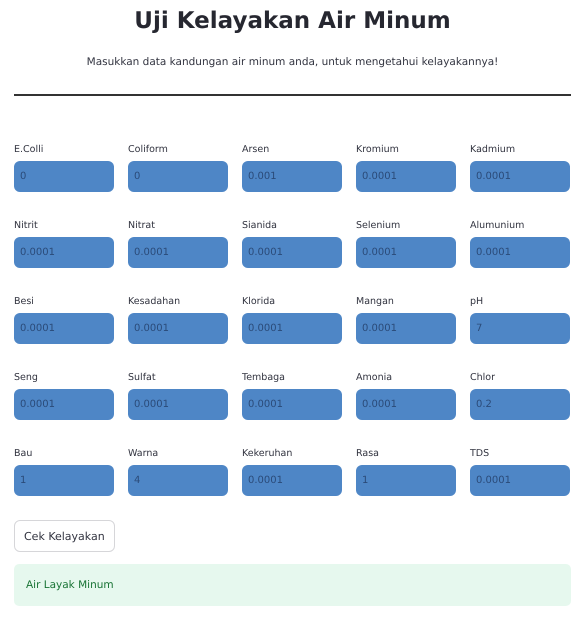  I want to click on field-label: Kesadahan, so click(155, 302).